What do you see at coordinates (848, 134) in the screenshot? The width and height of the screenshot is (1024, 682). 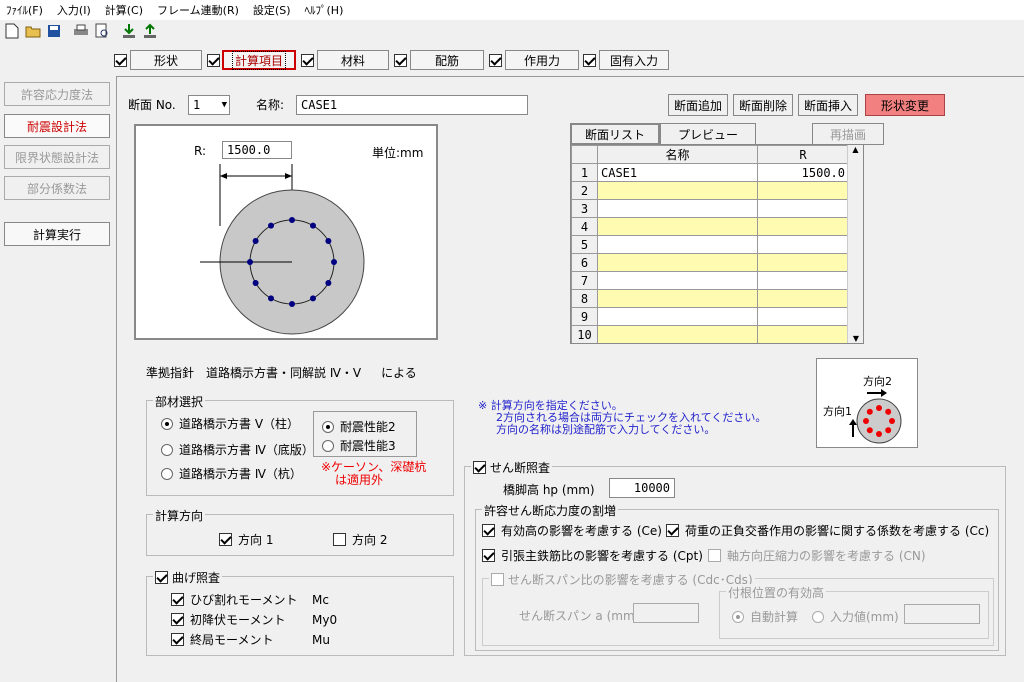 I see `redraw-button: 再描画` at bounding box center [848, 134].